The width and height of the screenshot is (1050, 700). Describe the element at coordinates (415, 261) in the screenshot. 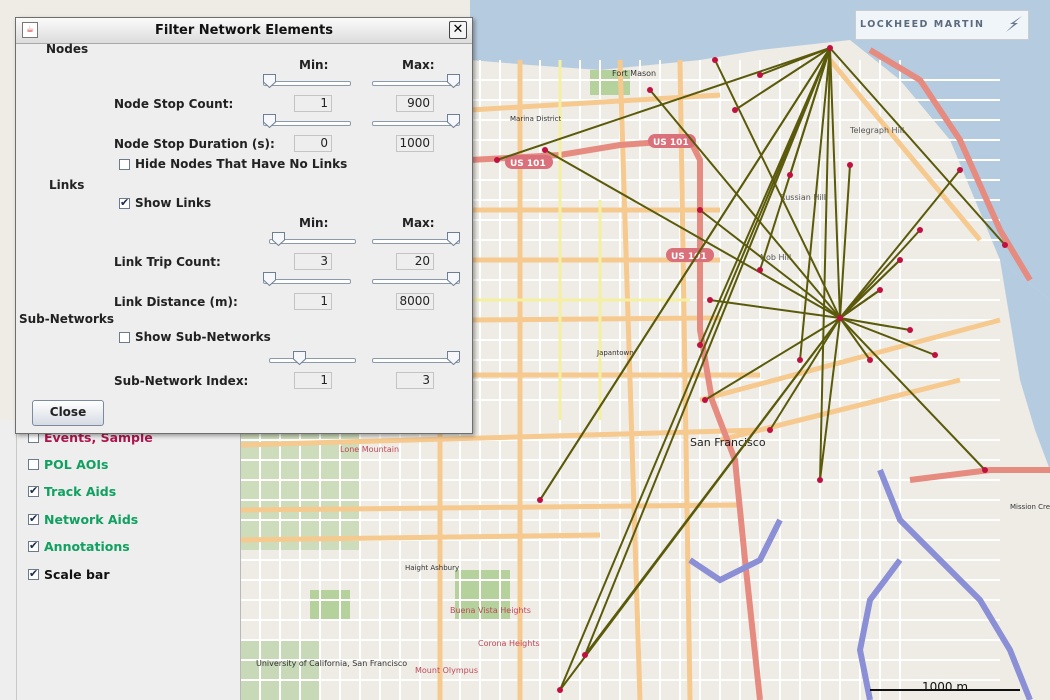

I see `link-trip-count-max-field: 20` at that location.